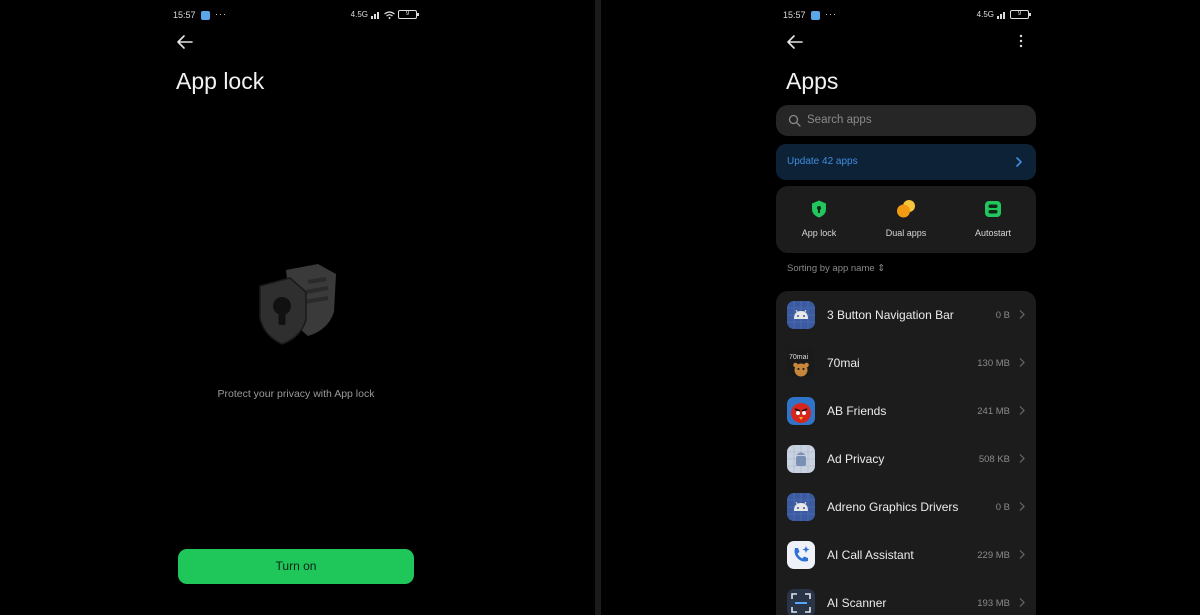 This screenshot has width=1200, height=615. Describe the element at coordinates (598, 307) in the screenshot. I see `divider` at that location.